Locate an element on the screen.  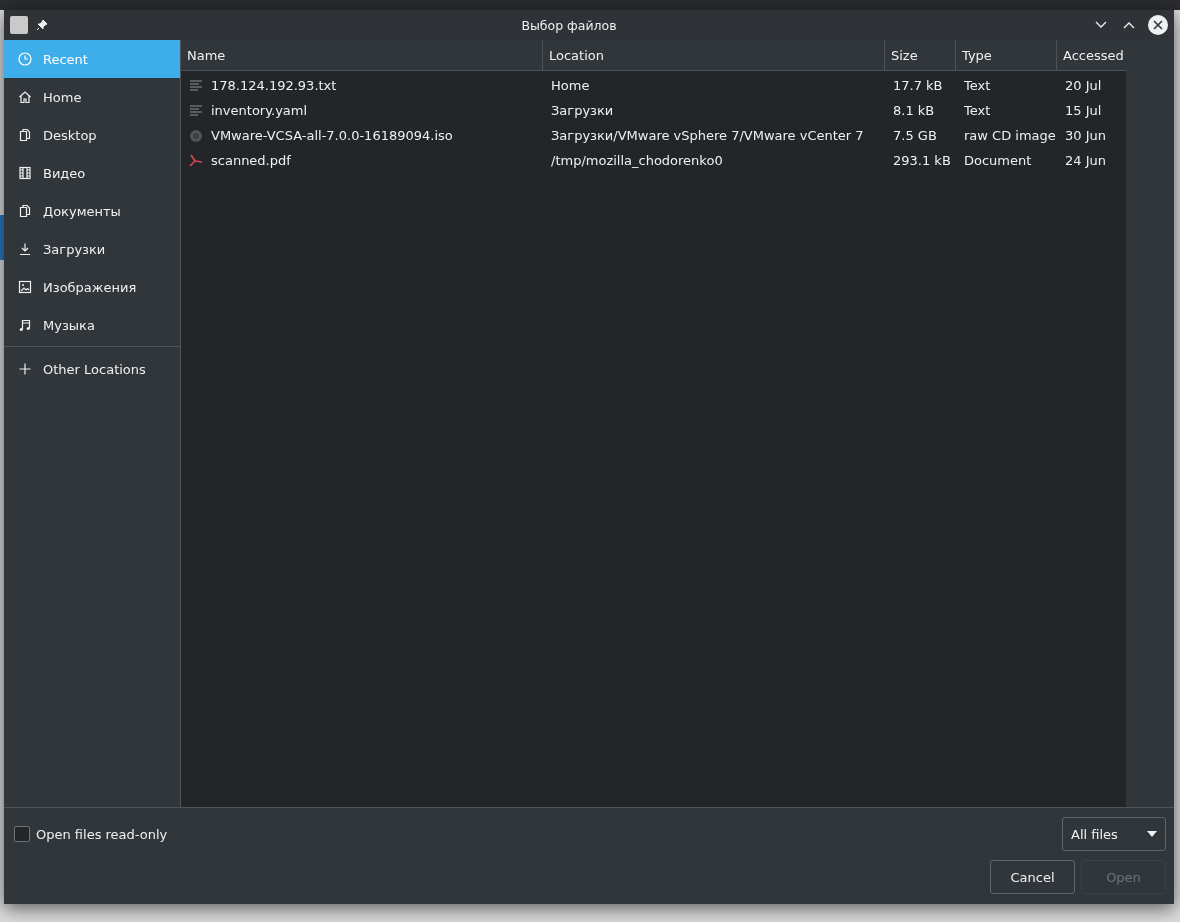
checkbox is located at coordinates (22, 834).